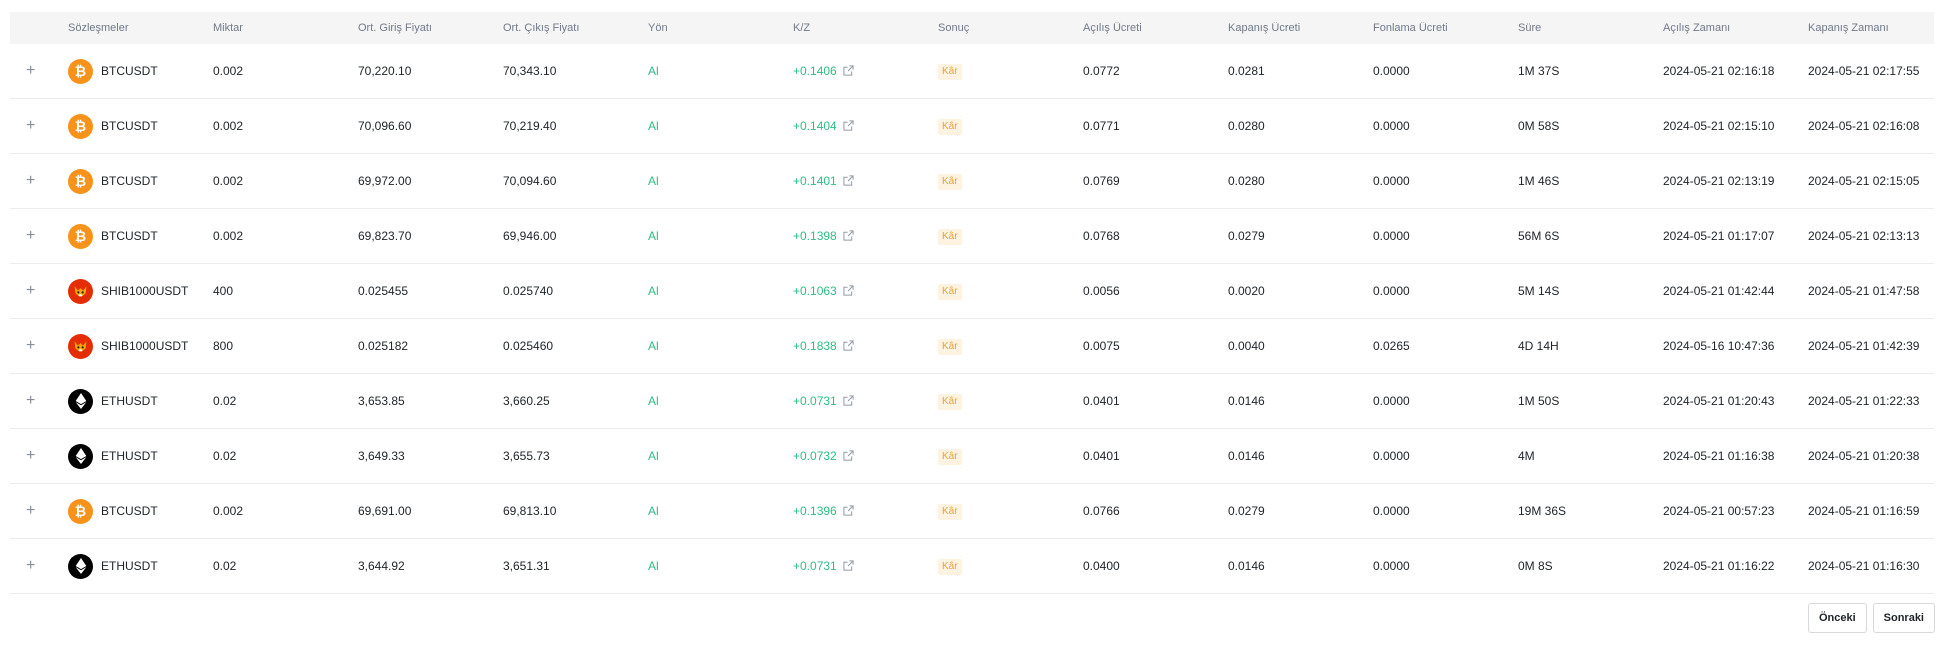 This screenshot has height=647, width=1943. What do you see at coordinates (385, 511) in the screenshot?
I see `avg-entry-price: 69,691.00` at bounding box center [385, 511].